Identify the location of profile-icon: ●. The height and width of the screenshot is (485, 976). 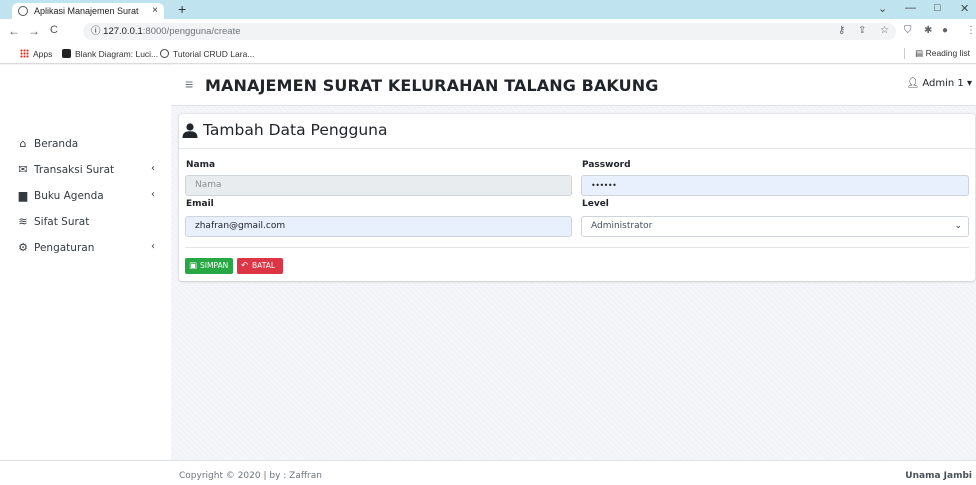
(945, 30).